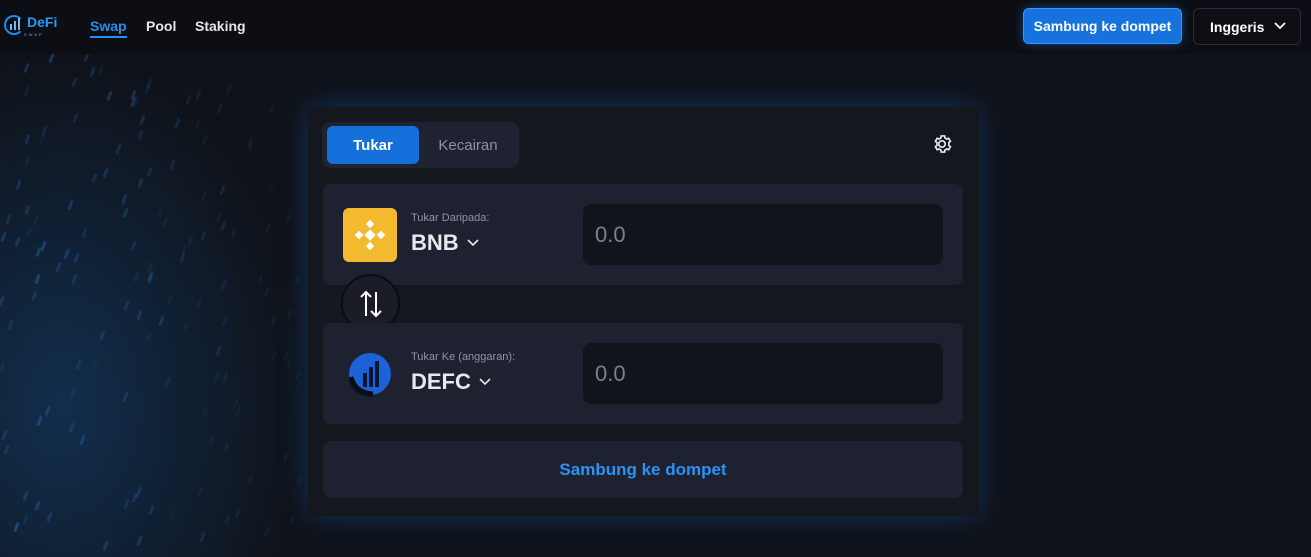 The height and width of the screenshot is (557, 1311). I want to click on to-token-select: DEFC, so click(451, 382).